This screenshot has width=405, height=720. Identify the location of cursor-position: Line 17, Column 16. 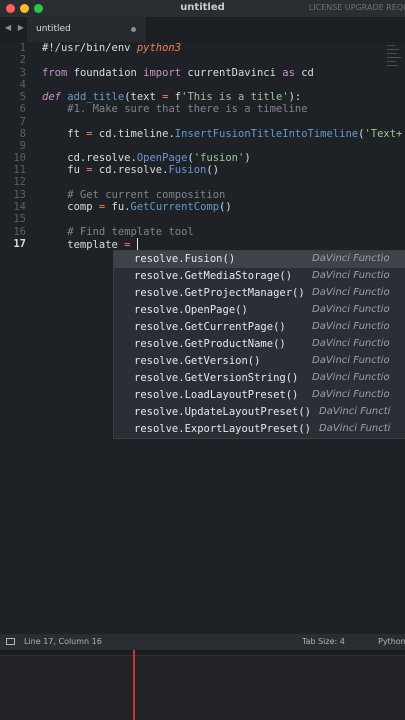
(63, 641).